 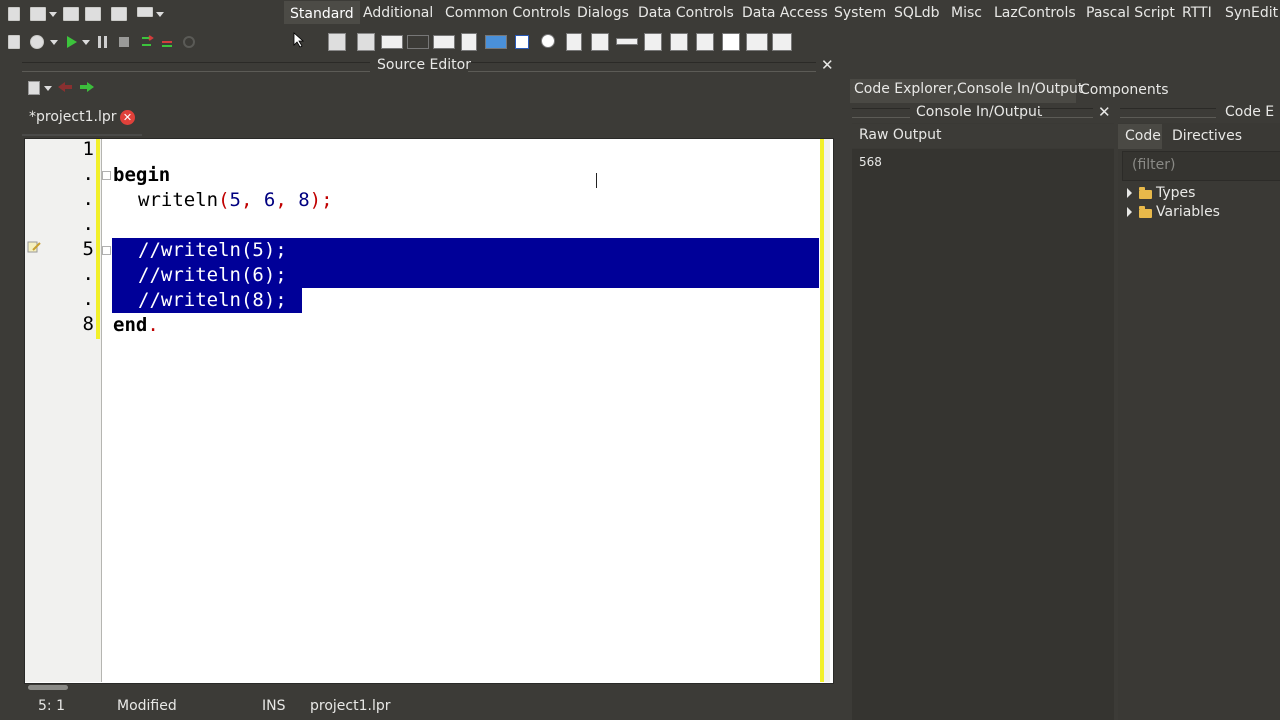 What do you see at coordinates (1251, 13) in the screenshot?
I see `palette-tab-synedit: SynEdit` at bounding box center [1251, 13].